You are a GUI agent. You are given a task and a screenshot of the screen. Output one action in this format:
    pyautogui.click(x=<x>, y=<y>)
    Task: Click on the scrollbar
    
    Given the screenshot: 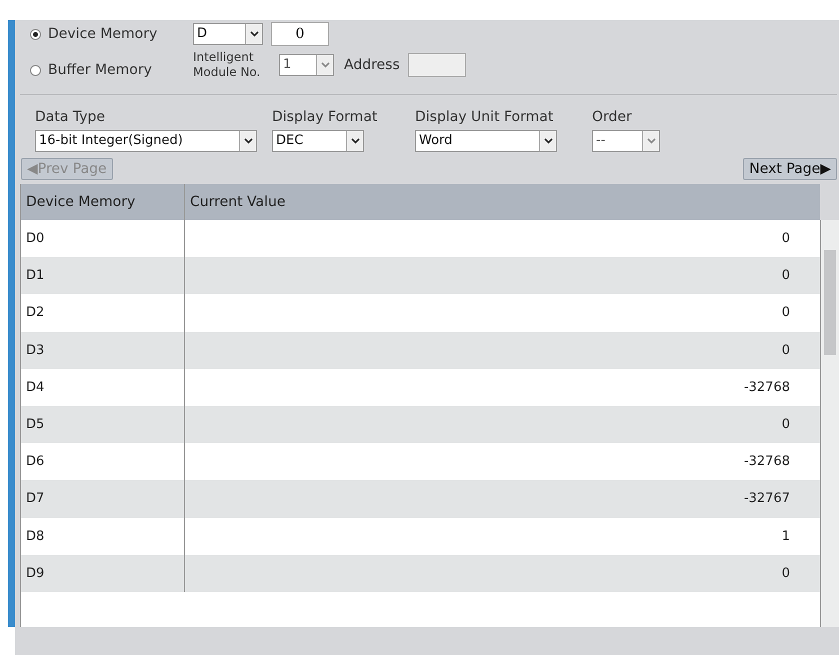 What is the action you would take?
    pyautogui.click(x=829, y=423)
    